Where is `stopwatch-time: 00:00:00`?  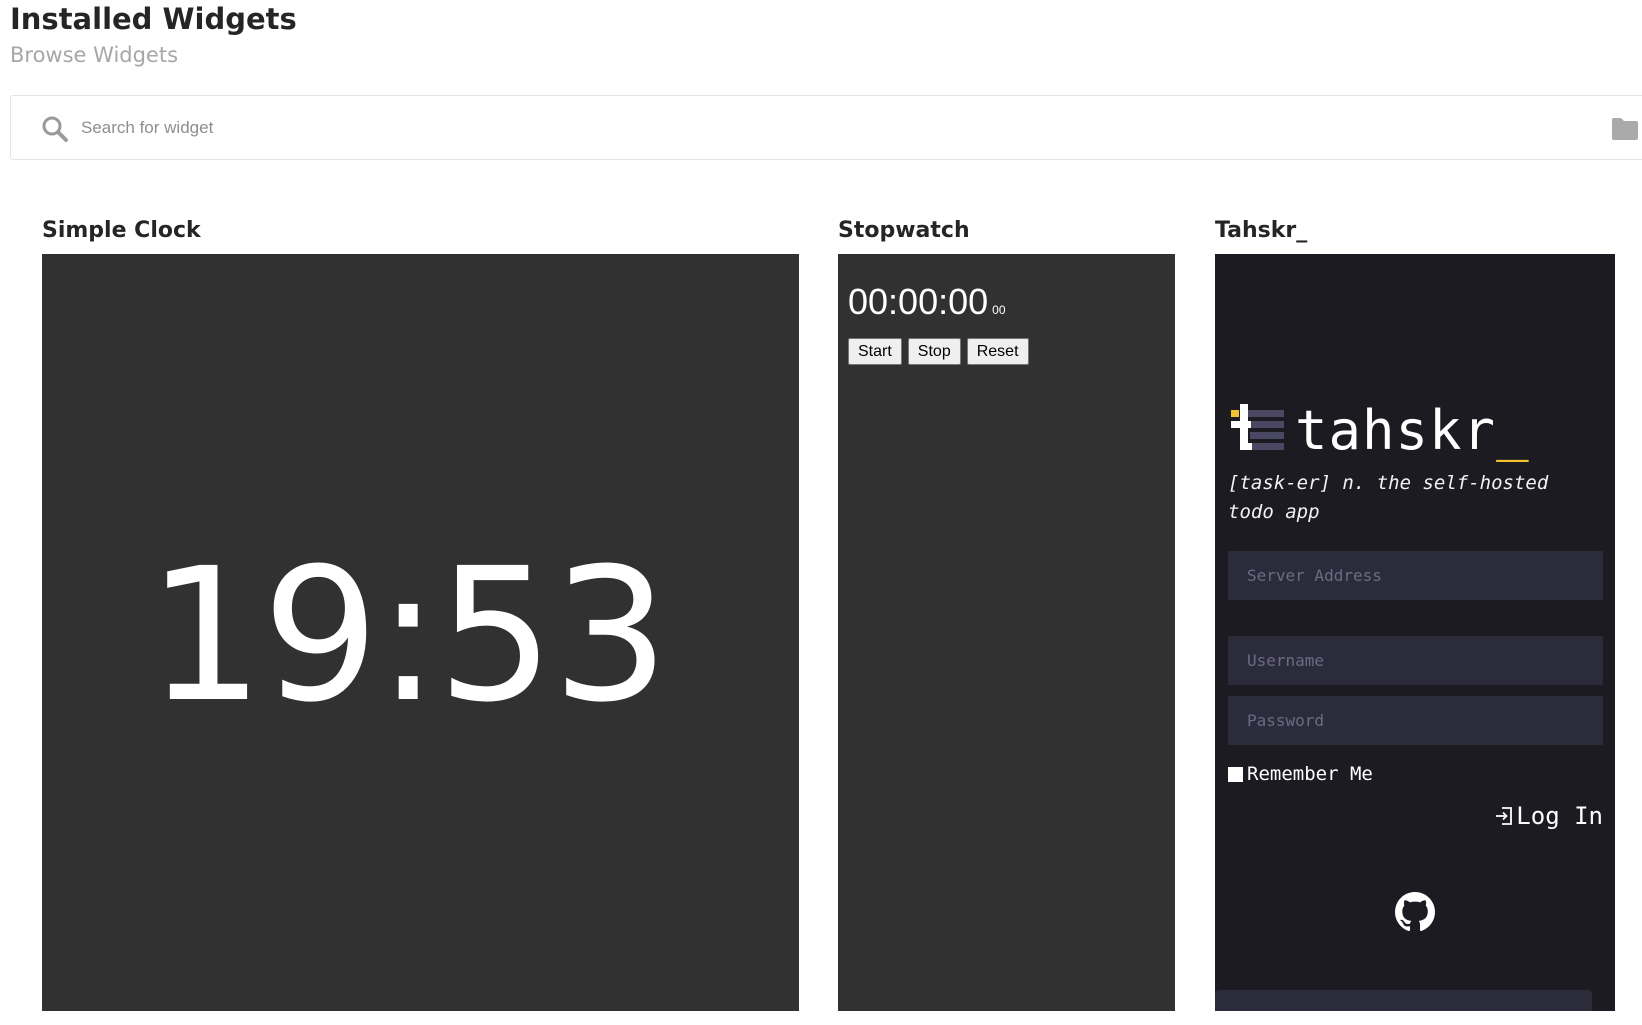 stopwatch-time: 00:00:00 is located at coordinates (918, 301).